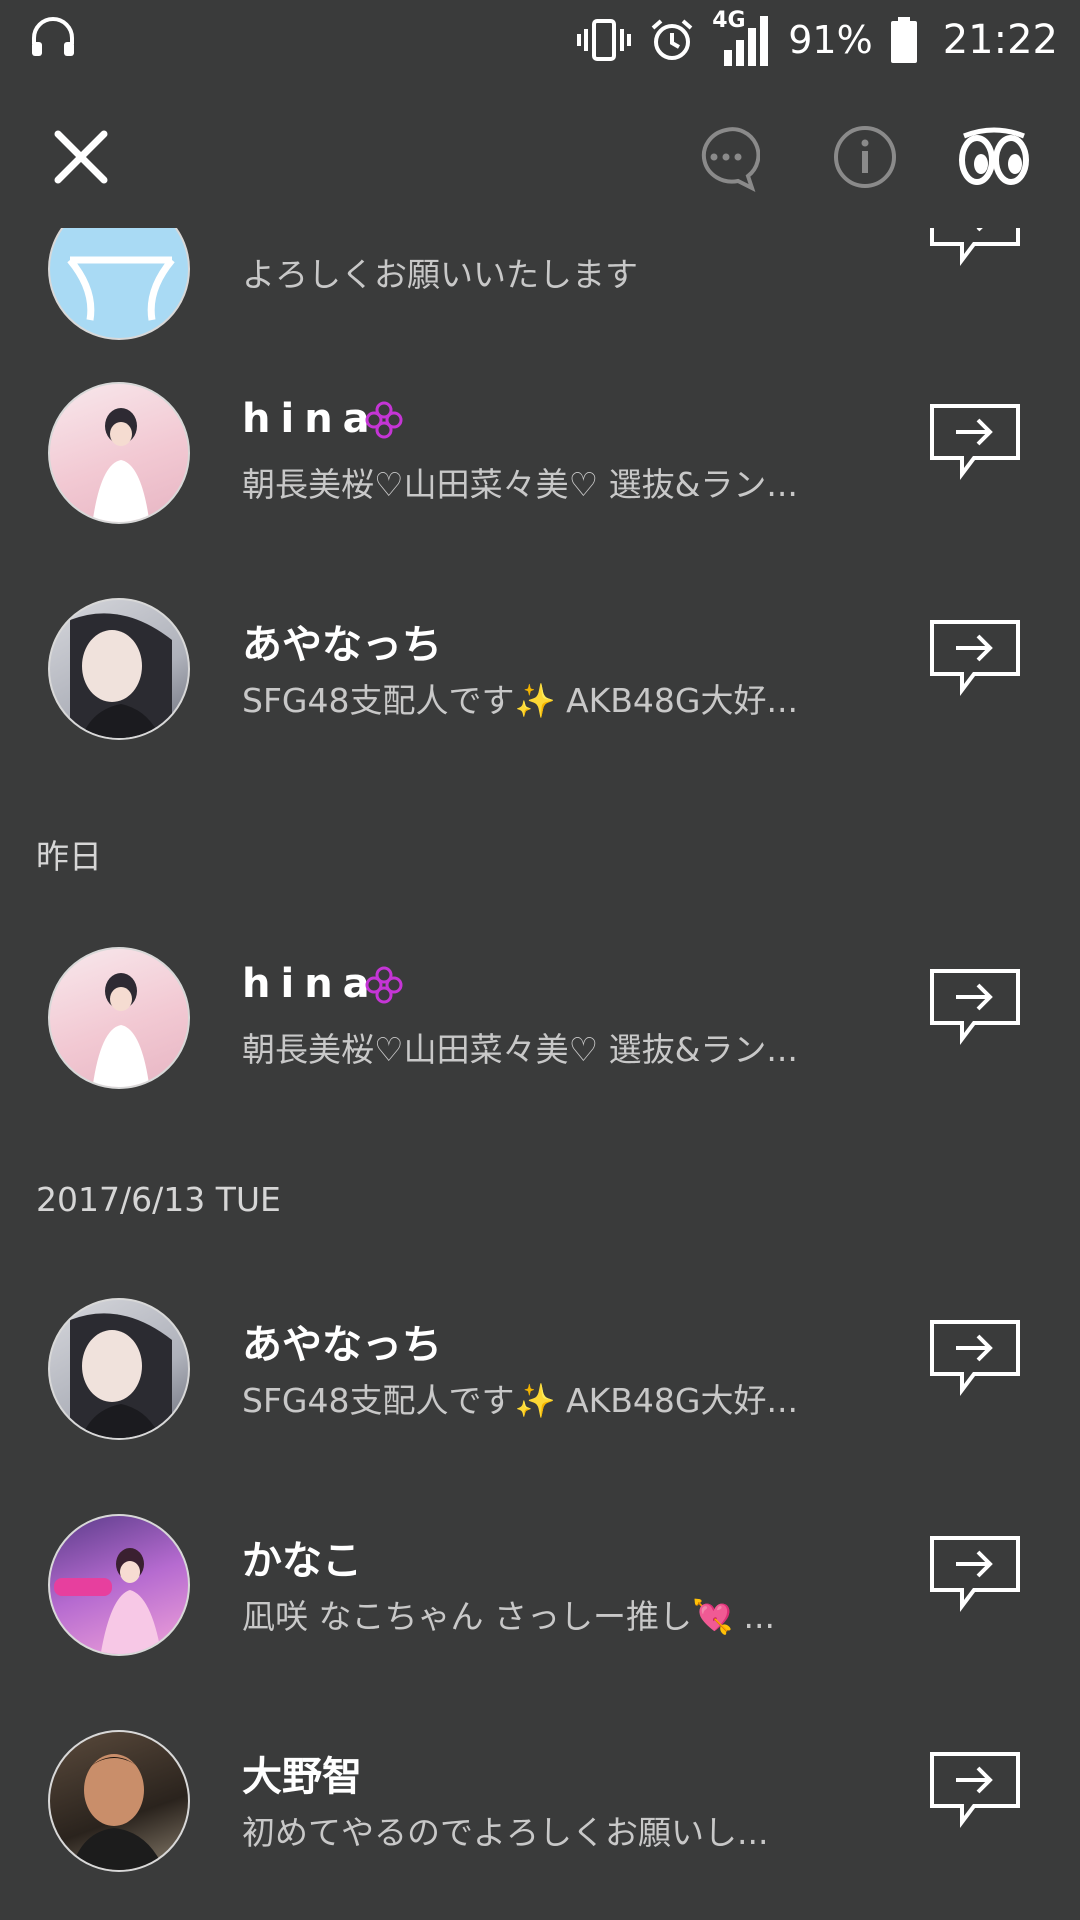 Image resolution: width=1080 pixels, height=1920 pixels. I want to click on close-icon, so click(81, 157).